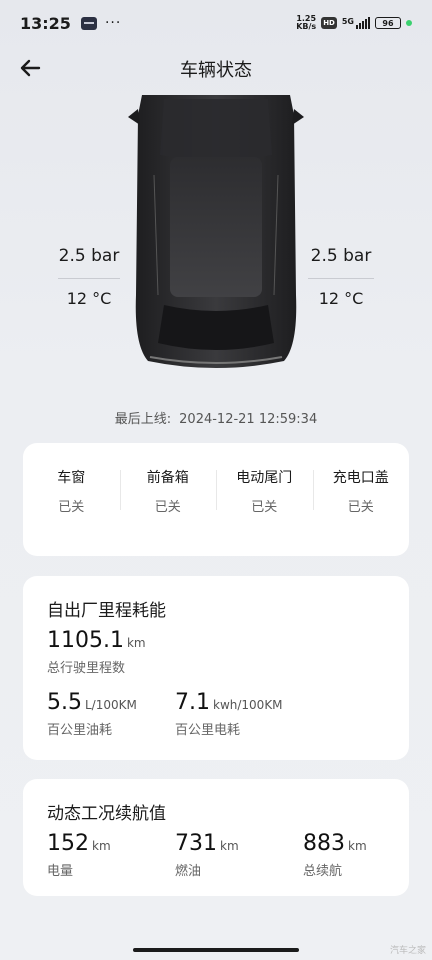 The width and height of the screenshot is (432, 960). What do you see at coordinates (196, 843) in the screenshot?
I see `range-value: 731` at bounding box center [196, 843].